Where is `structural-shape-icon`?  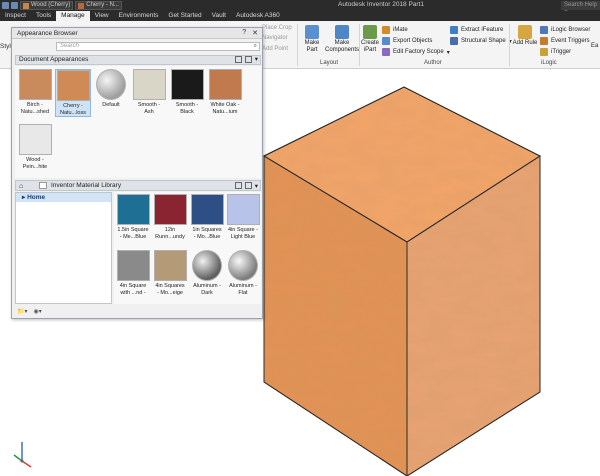 structural-shape-icon is located at coordinates (454, 41).